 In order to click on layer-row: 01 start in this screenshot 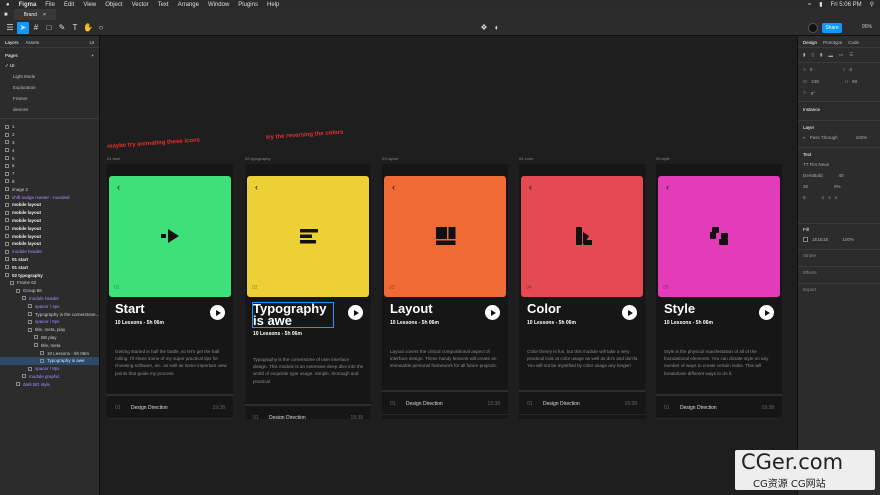, I will do `click(49, 267)`.